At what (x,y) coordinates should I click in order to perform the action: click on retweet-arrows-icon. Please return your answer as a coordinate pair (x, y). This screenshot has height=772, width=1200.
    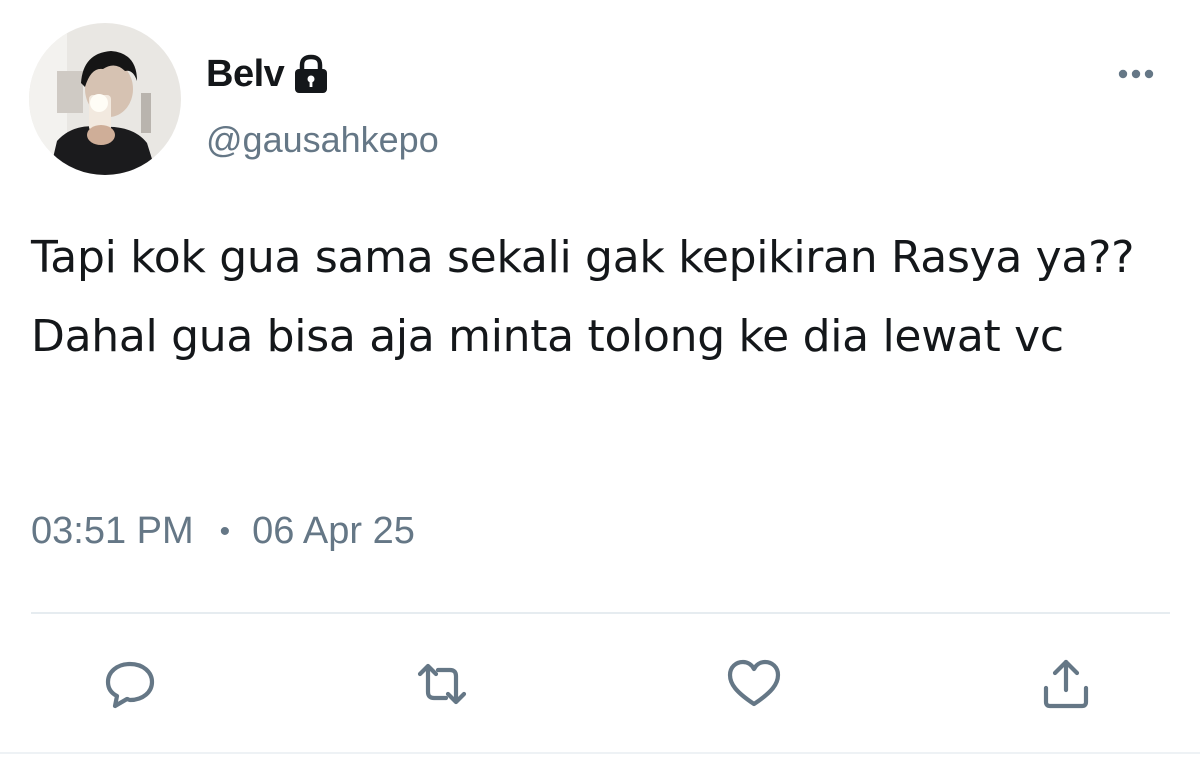
    Looking at the image, I should click on (442, 684).